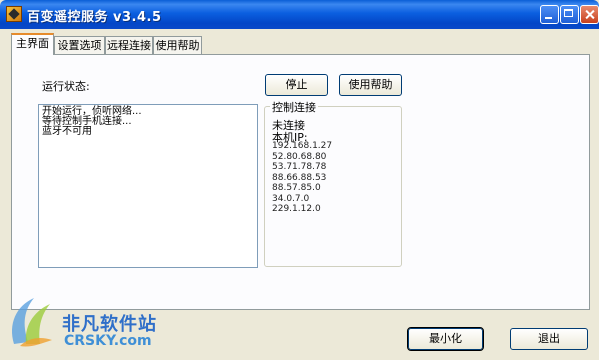  Describe the element at coordinates (569, 14) in the screenshot. I see `maximize-window-button` at that location.